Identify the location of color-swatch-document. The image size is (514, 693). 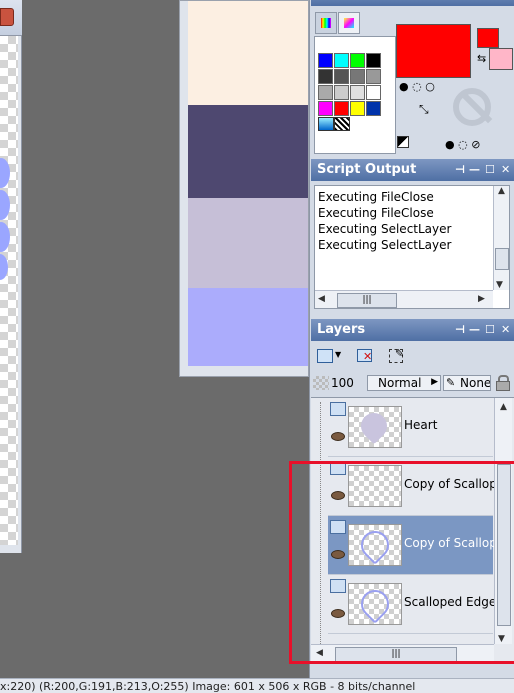
(244, 188).